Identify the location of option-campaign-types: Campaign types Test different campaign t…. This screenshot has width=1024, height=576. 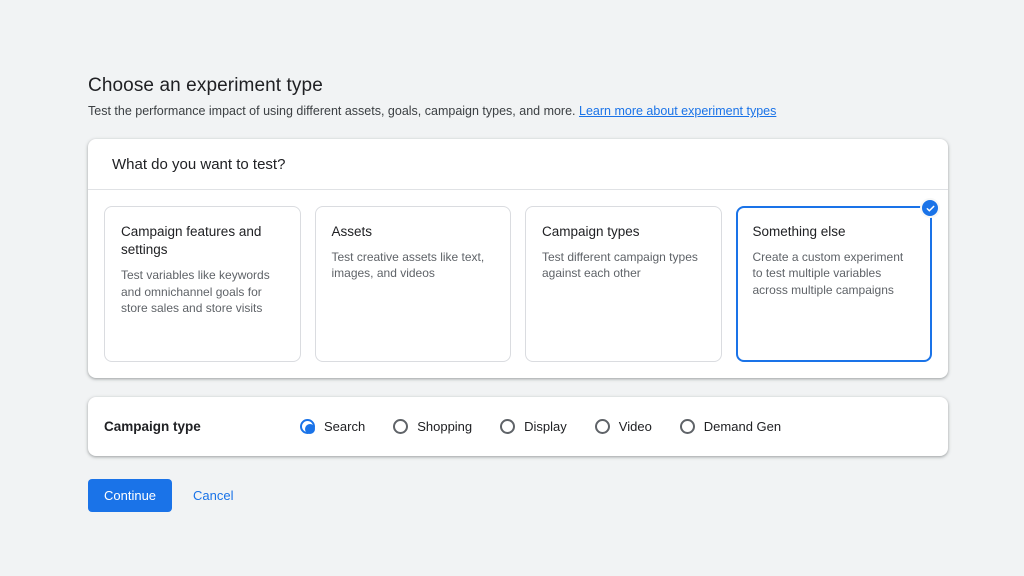
(623, 284).